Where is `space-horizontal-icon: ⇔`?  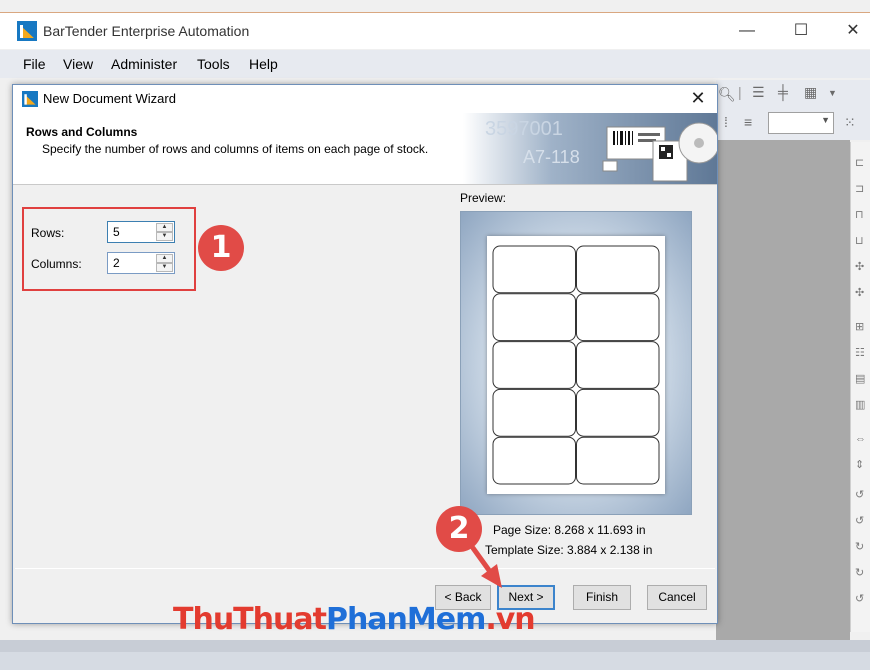 space-horizontal-icon: ⇔ is located at coordinates (862, 439).